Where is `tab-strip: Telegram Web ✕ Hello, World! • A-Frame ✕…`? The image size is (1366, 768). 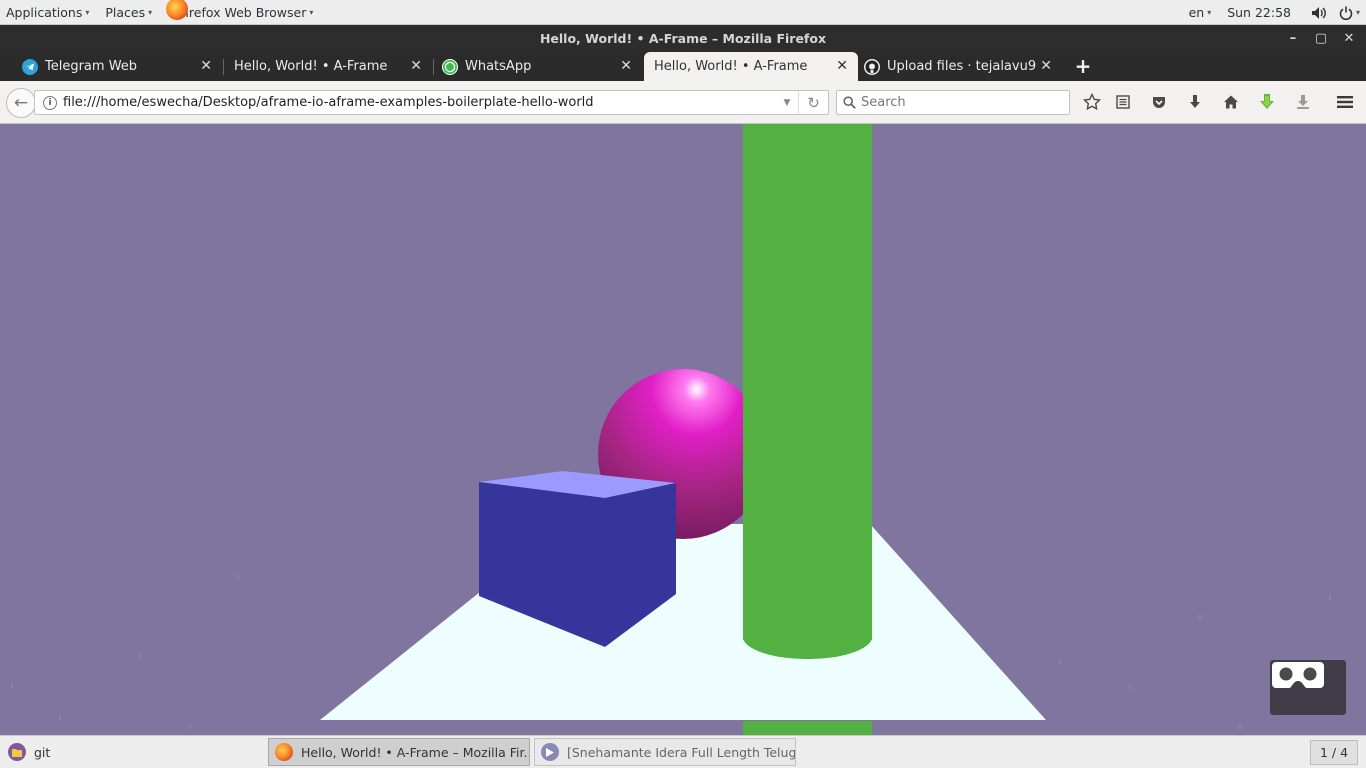 tab-strip: Telegram Web ✕ Hello, World! • A-Frame ✕… is located at coordinates (683, 66).